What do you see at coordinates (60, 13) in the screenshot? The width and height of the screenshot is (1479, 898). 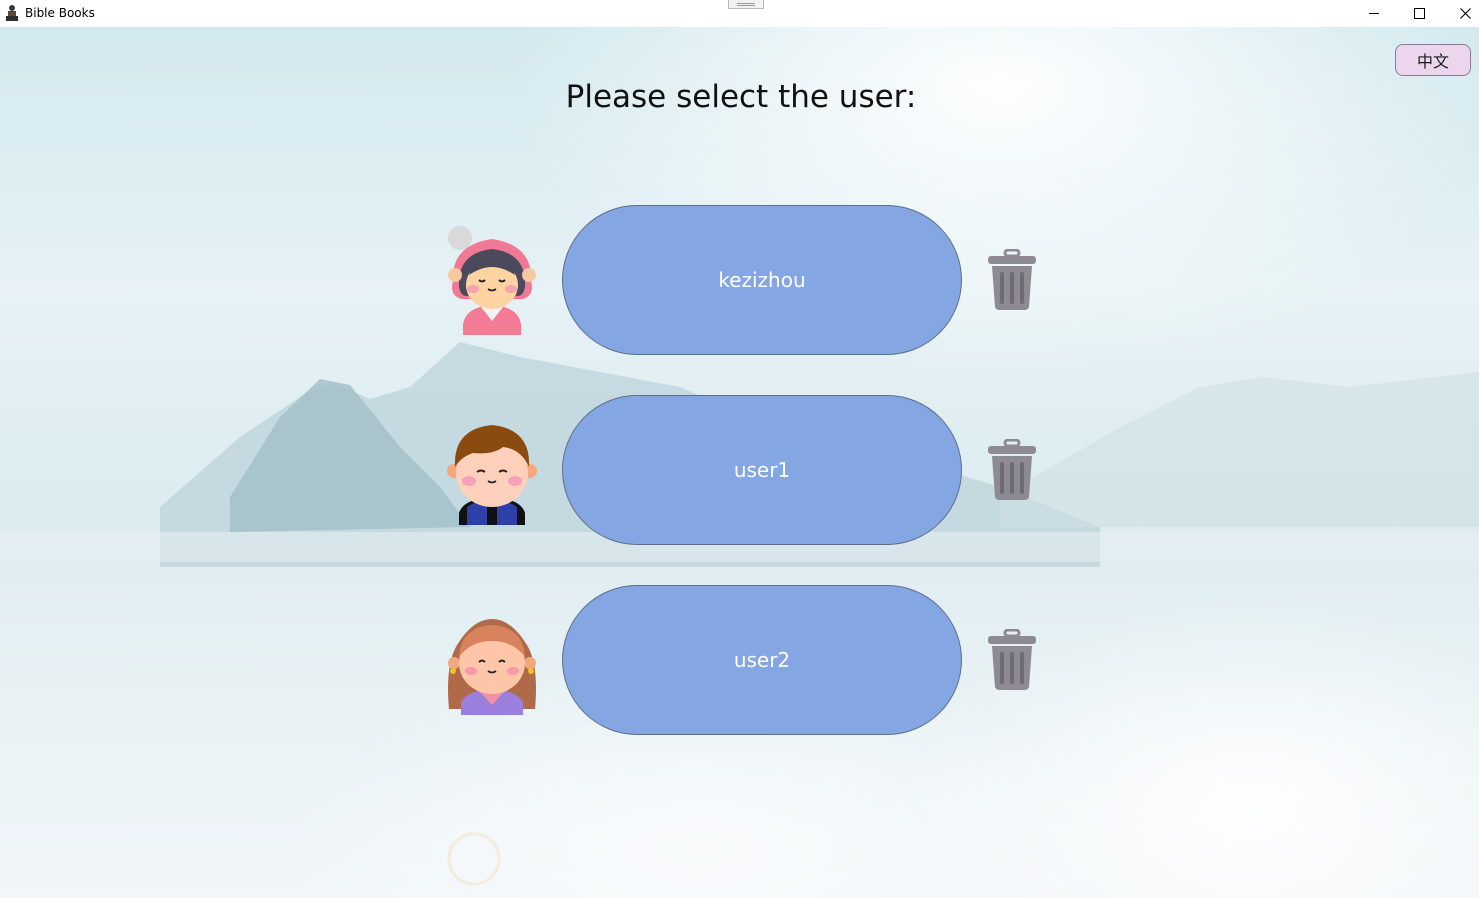 I see `window-title: Bible Books` at bounding box center [60, 13].